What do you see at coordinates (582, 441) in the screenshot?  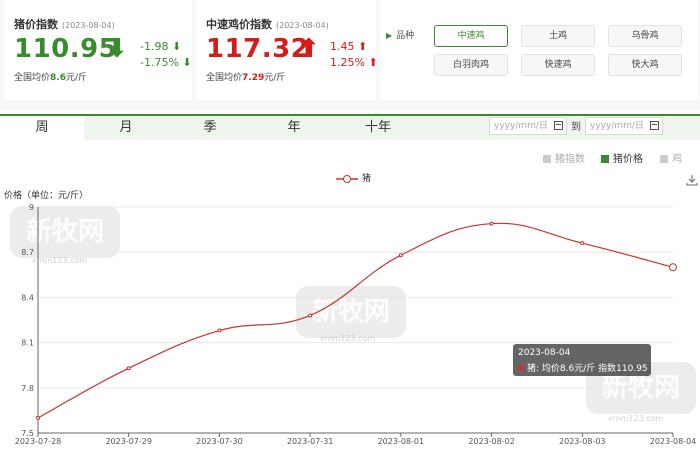 I see `x-tick-label: 2023-08-03` at bounding box center [582, 441].